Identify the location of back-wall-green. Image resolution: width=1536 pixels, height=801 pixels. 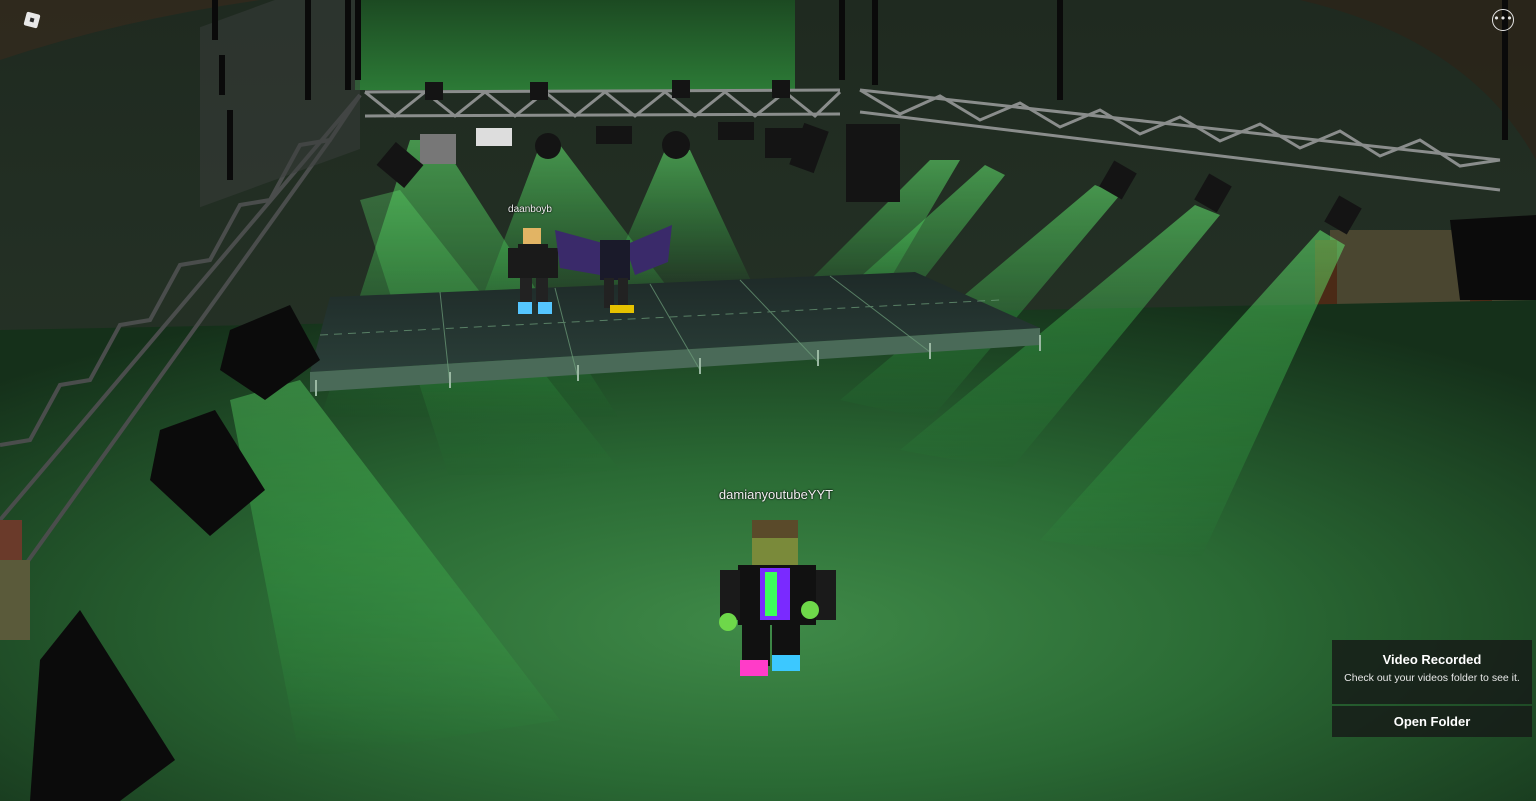
(575, 45).